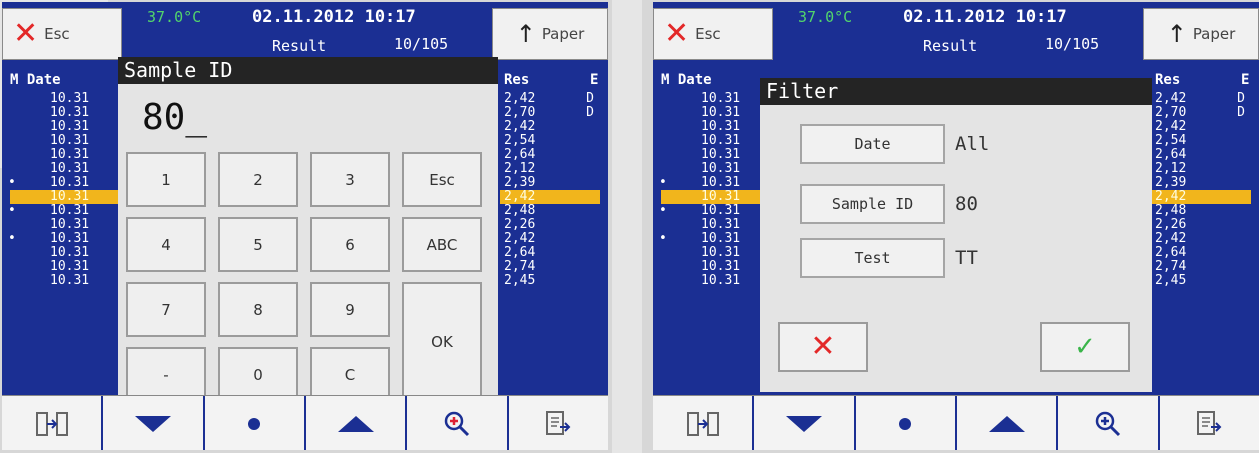  What do you see at coordinates (1200, 112) in the screenshot?
I see `result-cell: 2,70 D` at bounding box center [1200, 112].